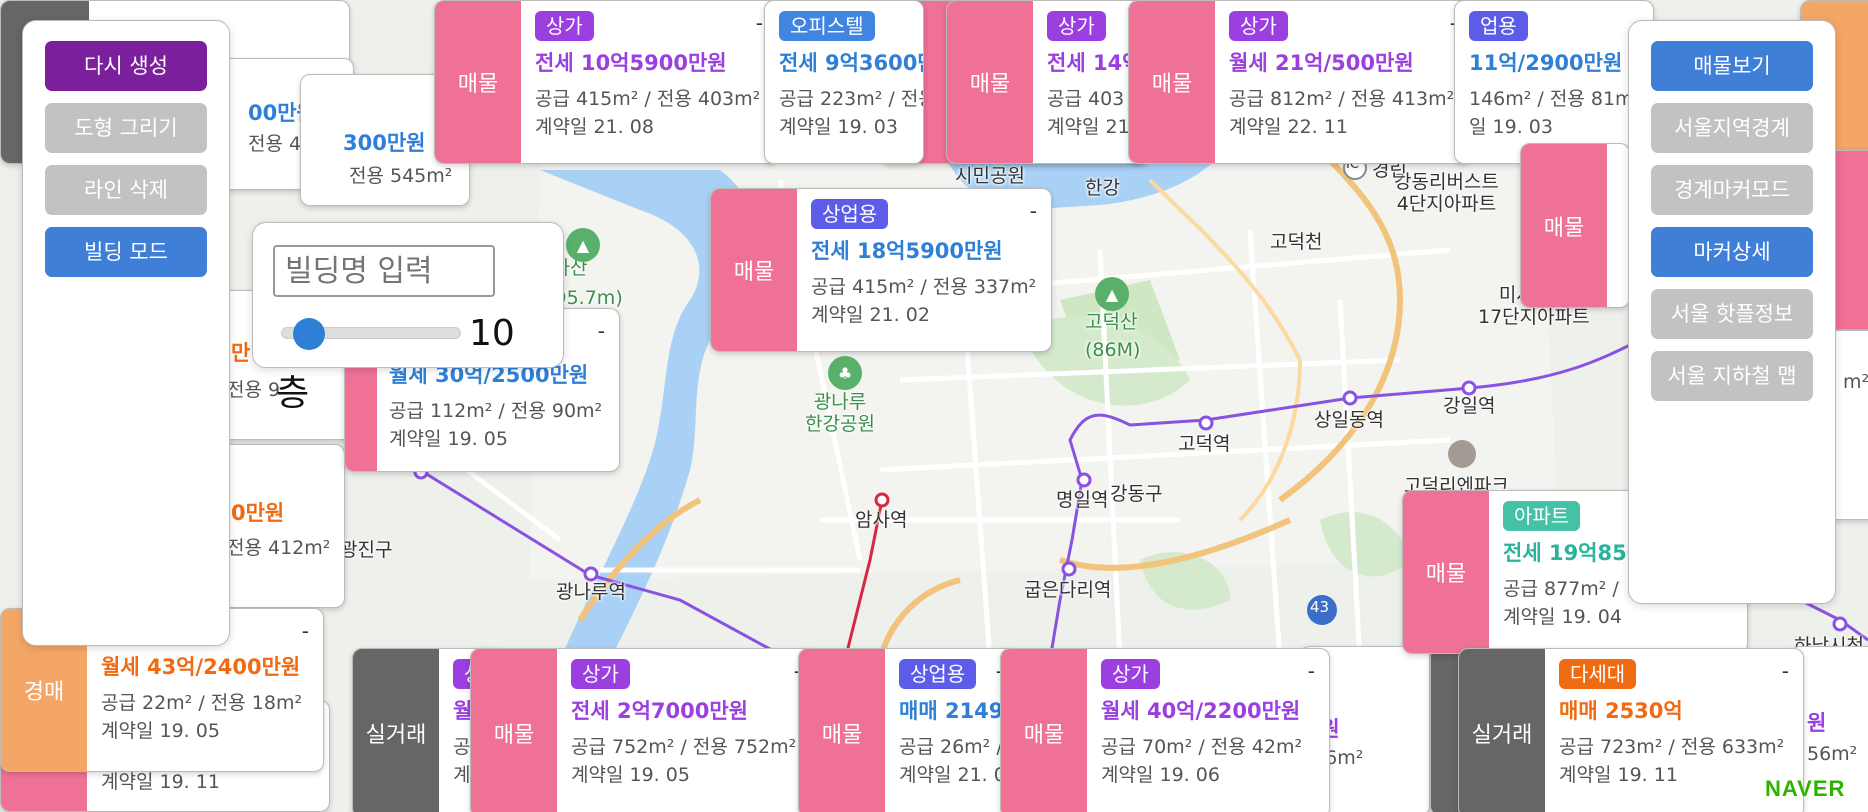 The image size is (1868, 812). Describe the element at coordinates (591, 592) in the screenshot. I see `station-gwangnaru: 광나루역` at that location.